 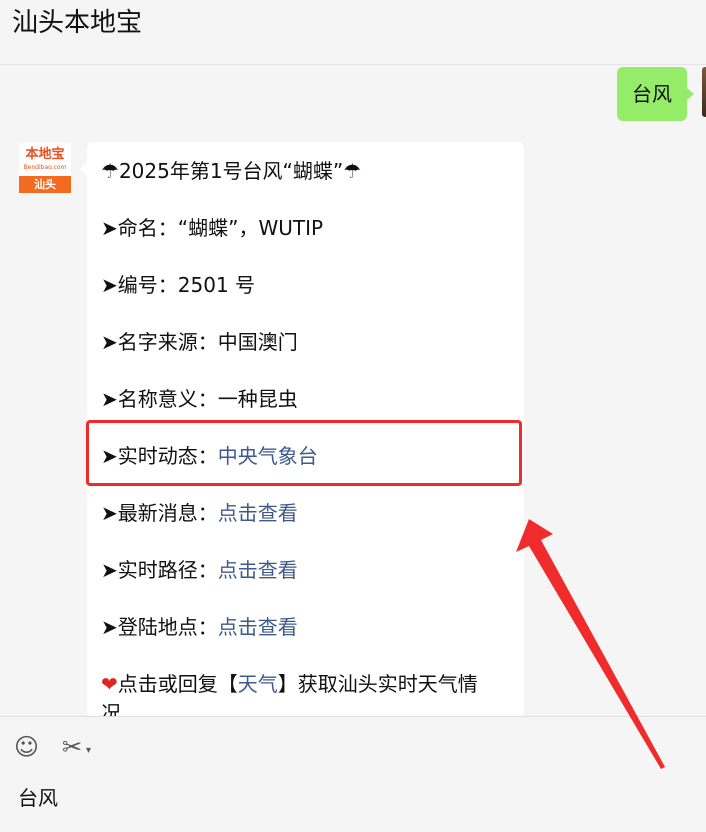 What do you see at coordinates (199, 399) in the screenshot?
I see `reply-item-meaning: ➤名称意义：一种昆虫` at bounding box center [199, 399].